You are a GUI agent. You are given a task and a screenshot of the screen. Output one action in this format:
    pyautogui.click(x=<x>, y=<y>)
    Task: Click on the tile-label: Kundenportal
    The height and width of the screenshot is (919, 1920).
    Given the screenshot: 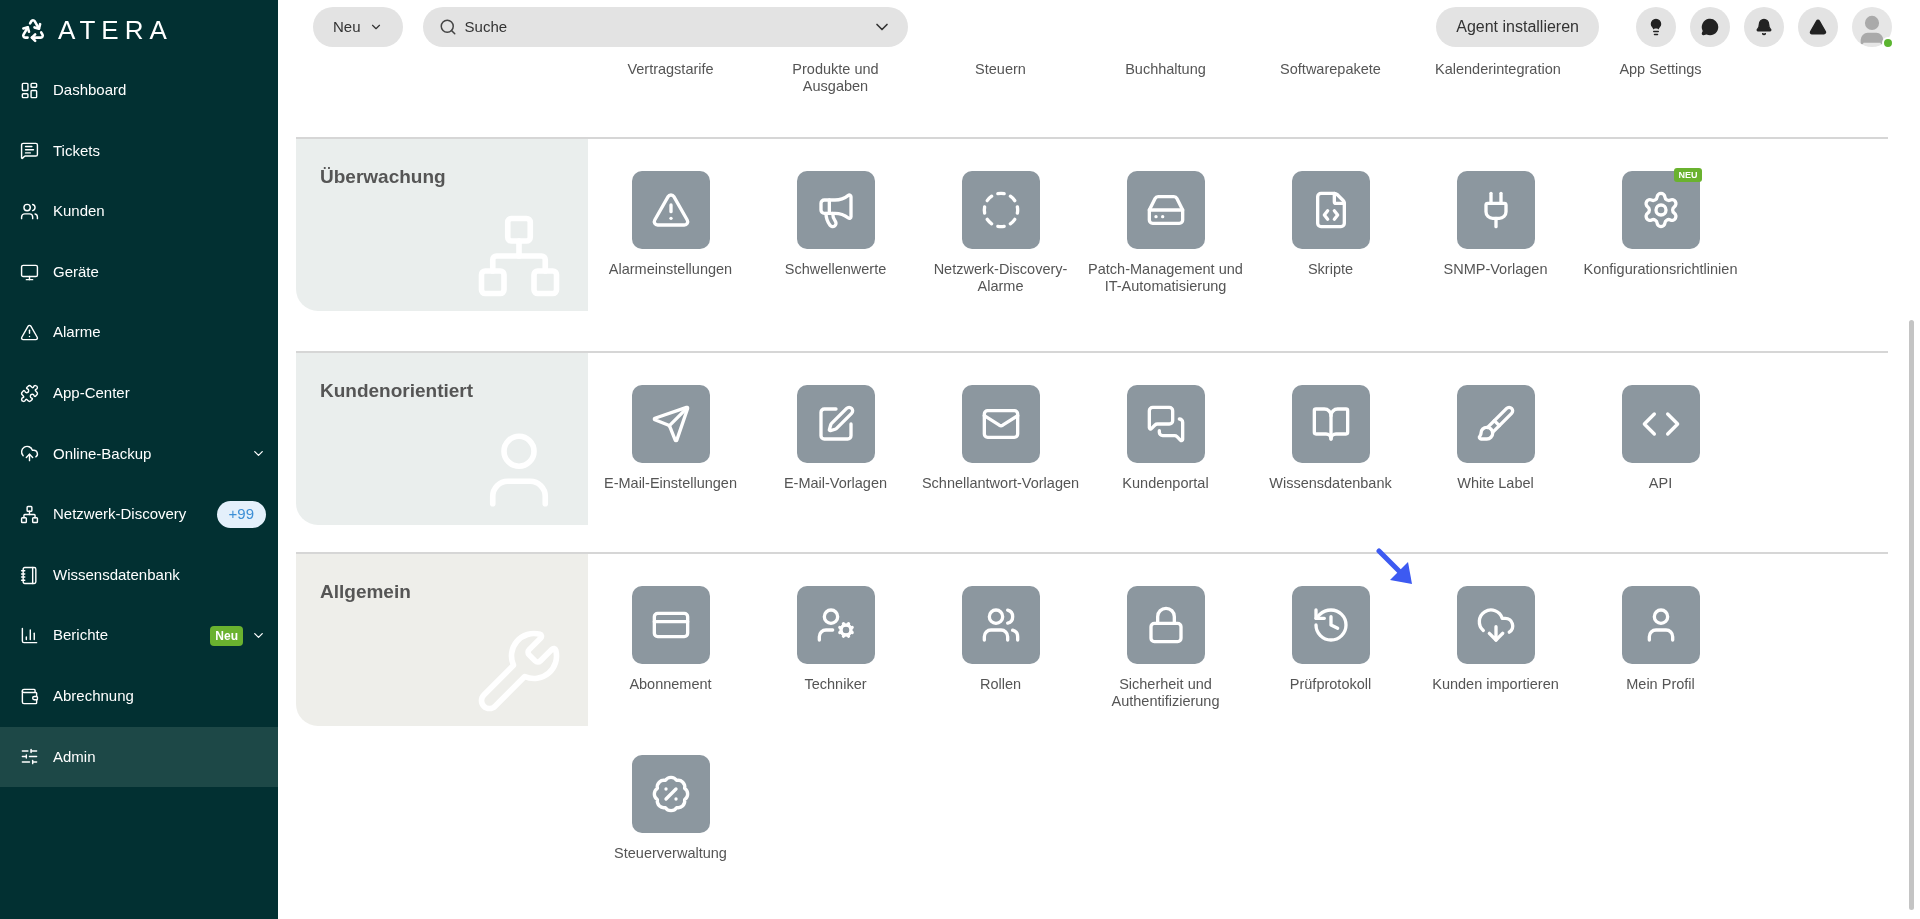 What is the action you would take?
    pyautogui.click(x=1165, y=483)
    